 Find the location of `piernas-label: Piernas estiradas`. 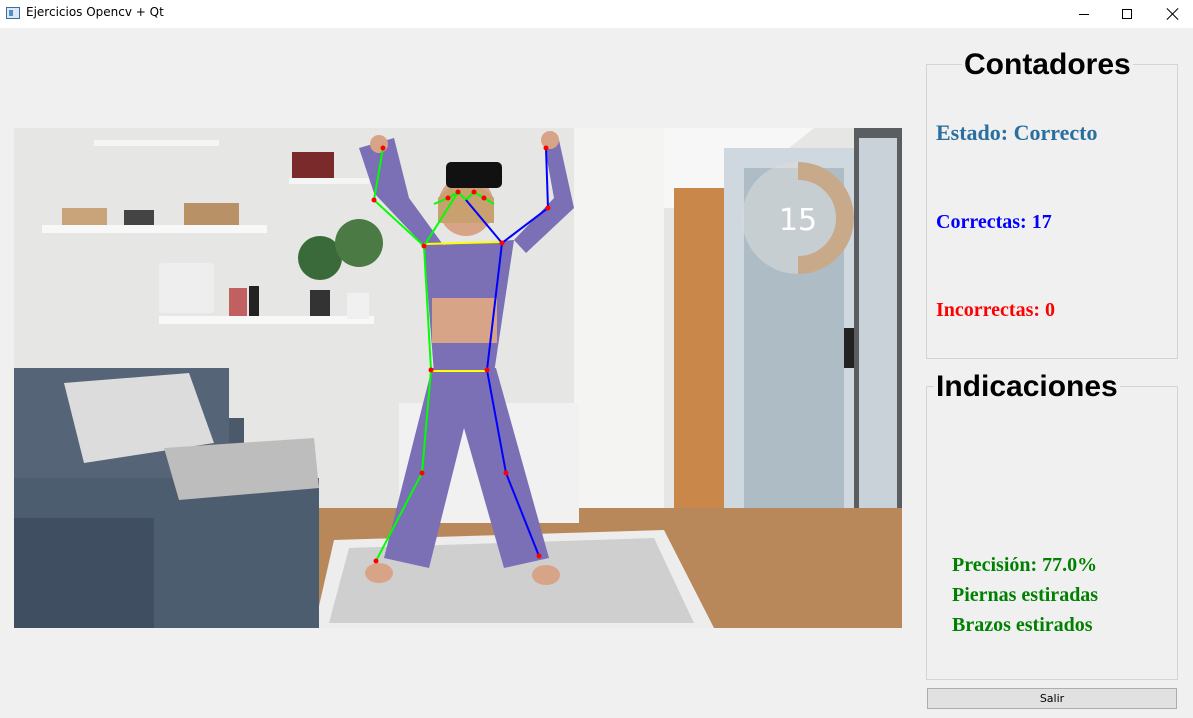

piernas-label: Piernas estiradas is located at coordinates (1025, 595).